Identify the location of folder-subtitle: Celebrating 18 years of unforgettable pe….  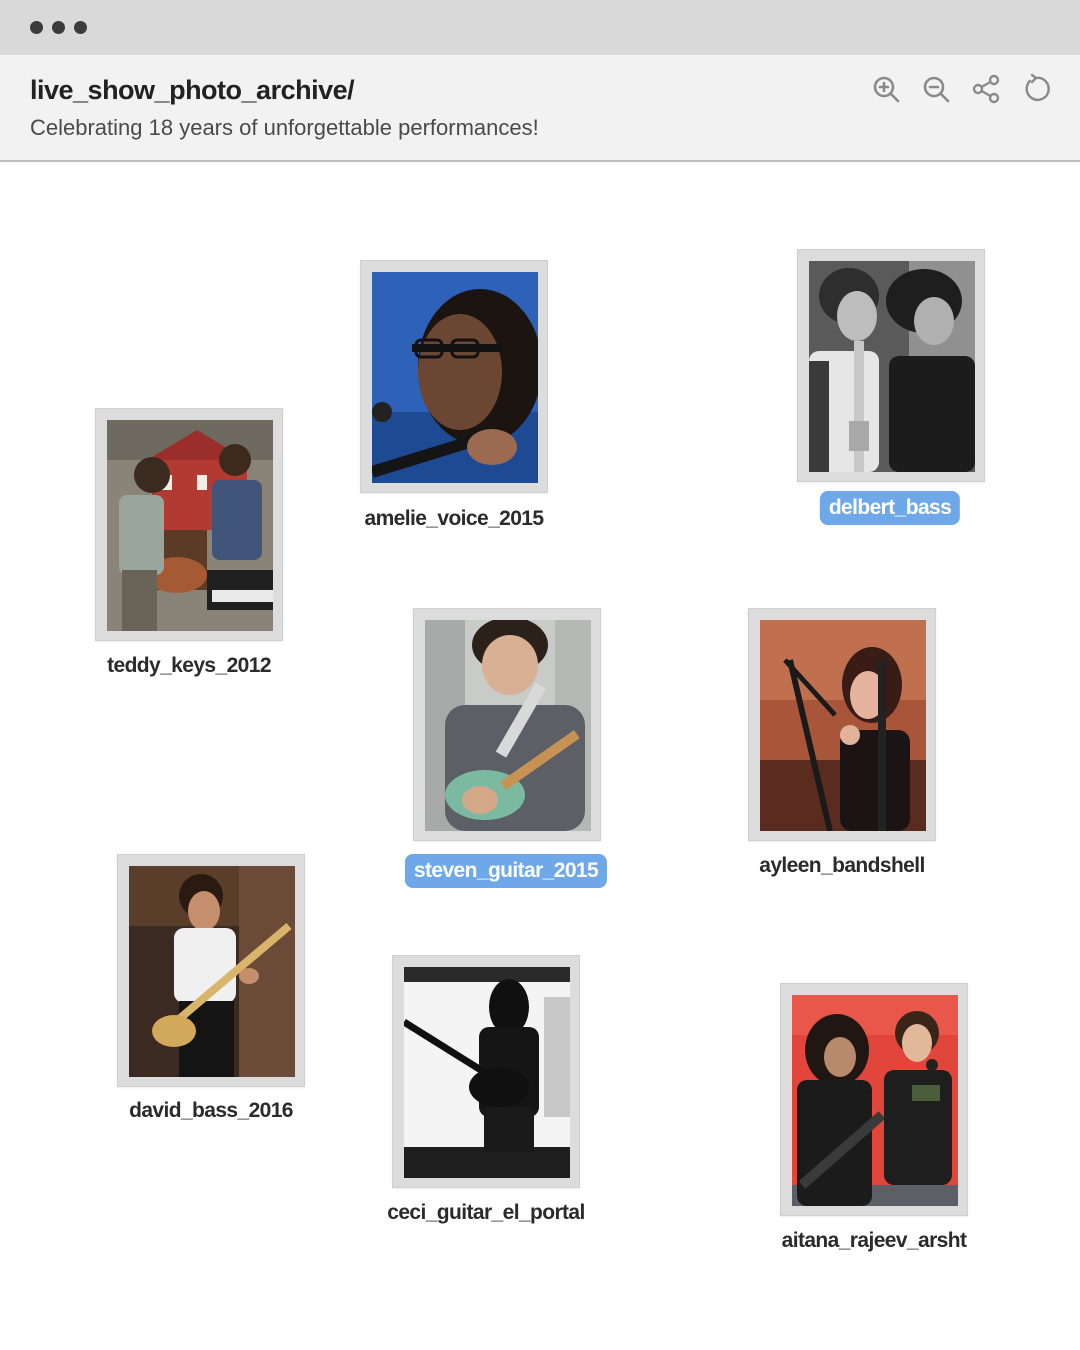
(284, 127).